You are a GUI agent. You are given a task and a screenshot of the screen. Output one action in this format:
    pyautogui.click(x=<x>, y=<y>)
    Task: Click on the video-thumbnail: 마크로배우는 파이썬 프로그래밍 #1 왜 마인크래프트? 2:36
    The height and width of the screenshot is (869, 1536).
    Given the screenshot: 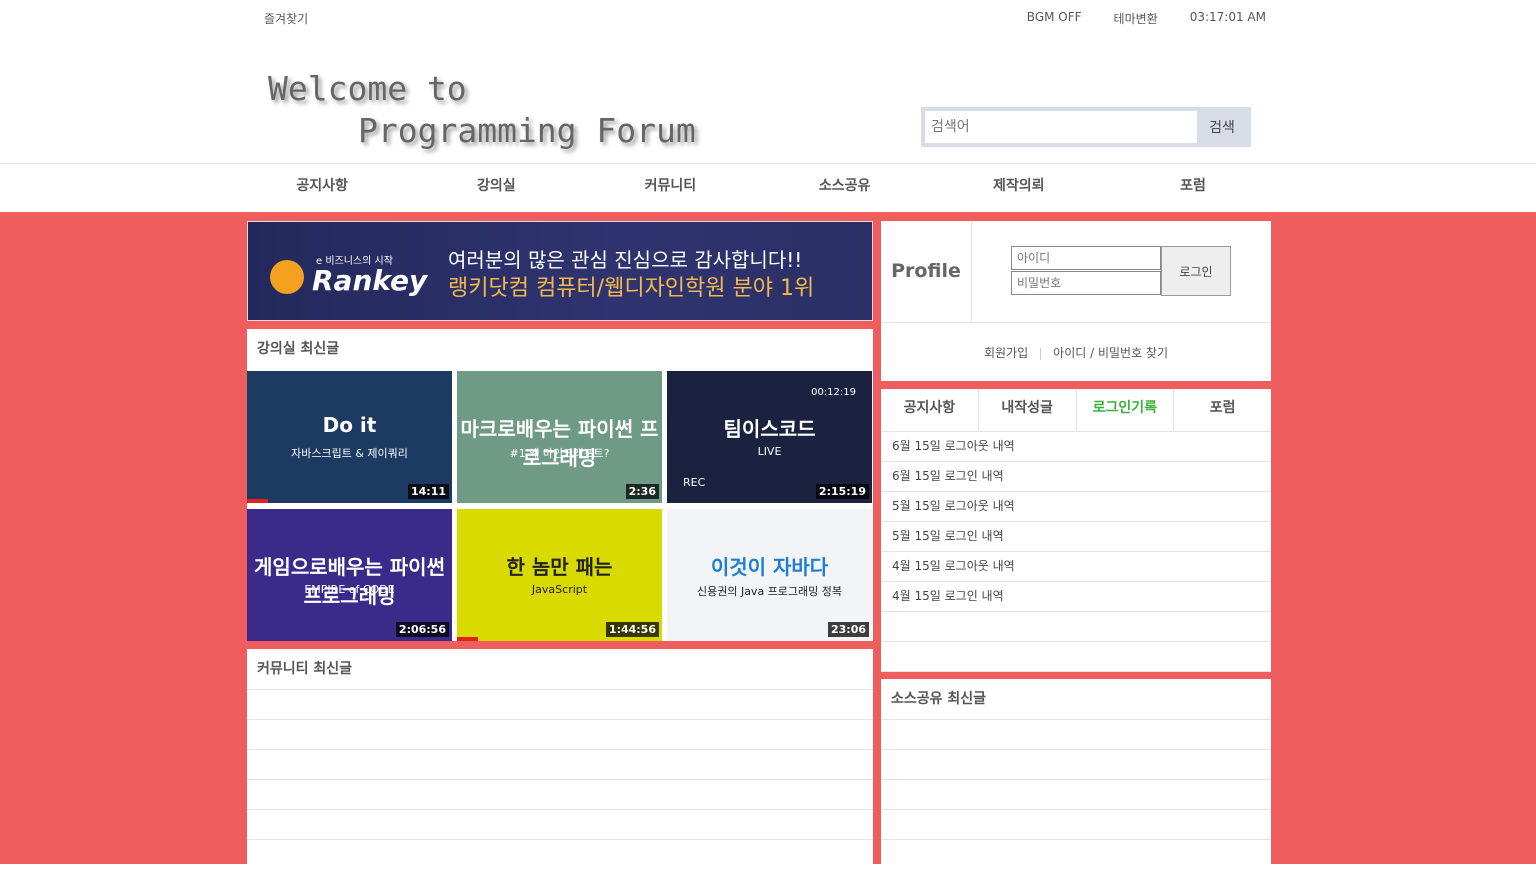 What is the action you would take?
    pyautogui.click(x=559, y=437)
    